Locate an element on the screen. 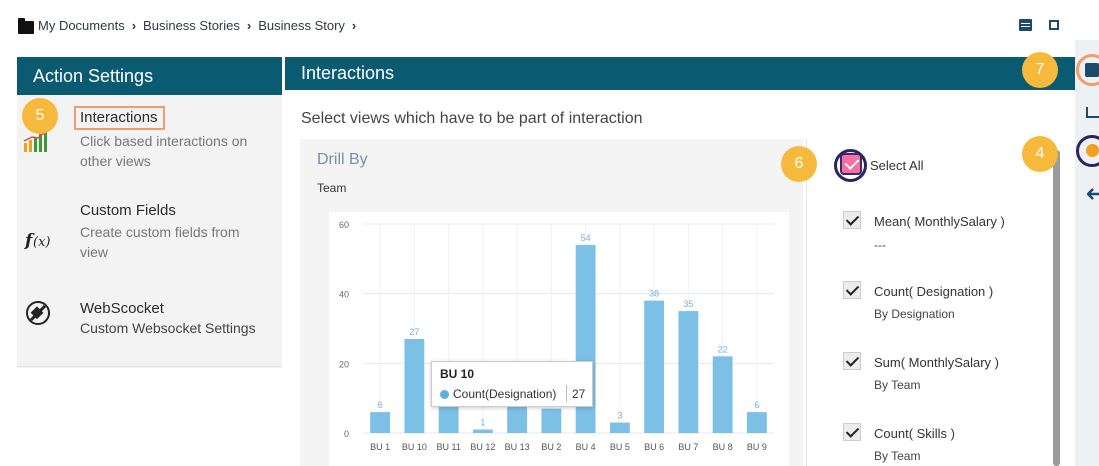  option-sub: --- is located at coordinates (880, 245).